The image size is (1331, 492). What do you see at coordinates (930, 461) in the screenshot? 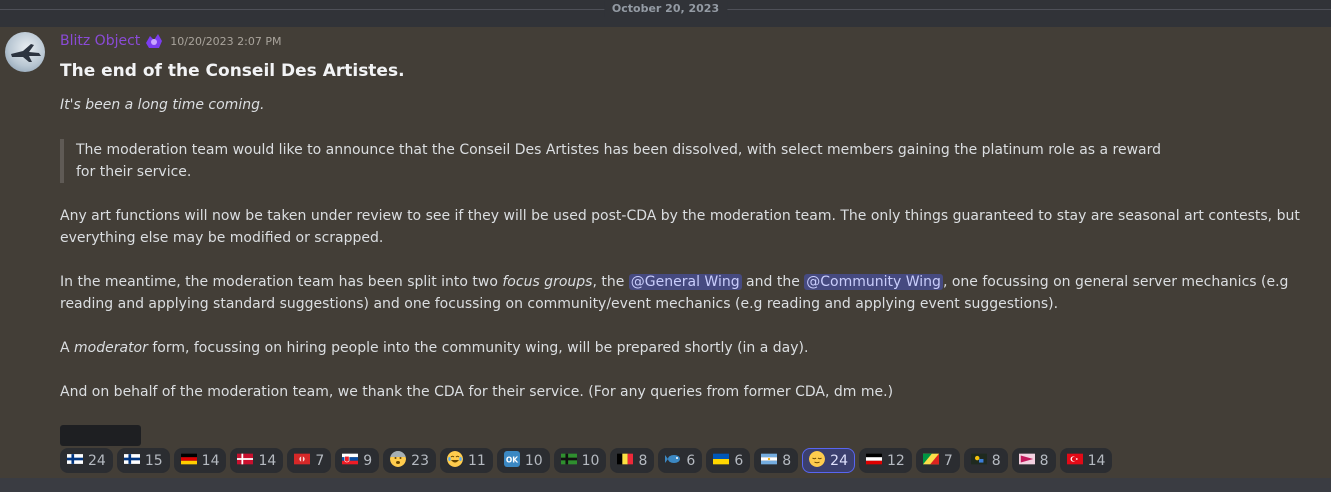
I see `congo-flag-icon` at bounding box center [930, 461].